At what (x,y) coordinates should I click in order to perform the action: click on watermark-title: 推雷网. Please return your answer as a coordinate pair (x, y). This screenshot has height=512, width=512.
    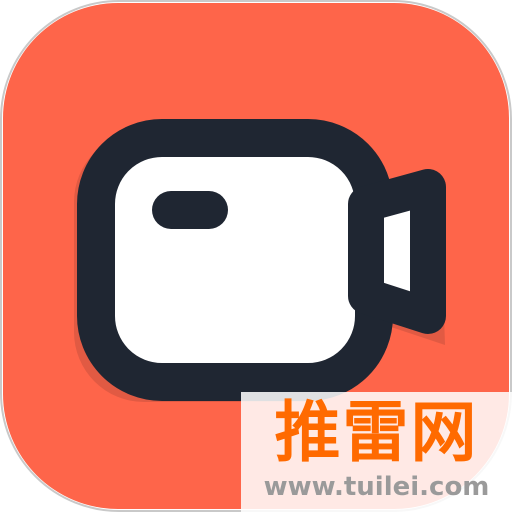
    Looking at the image, I should click on (376, 432).